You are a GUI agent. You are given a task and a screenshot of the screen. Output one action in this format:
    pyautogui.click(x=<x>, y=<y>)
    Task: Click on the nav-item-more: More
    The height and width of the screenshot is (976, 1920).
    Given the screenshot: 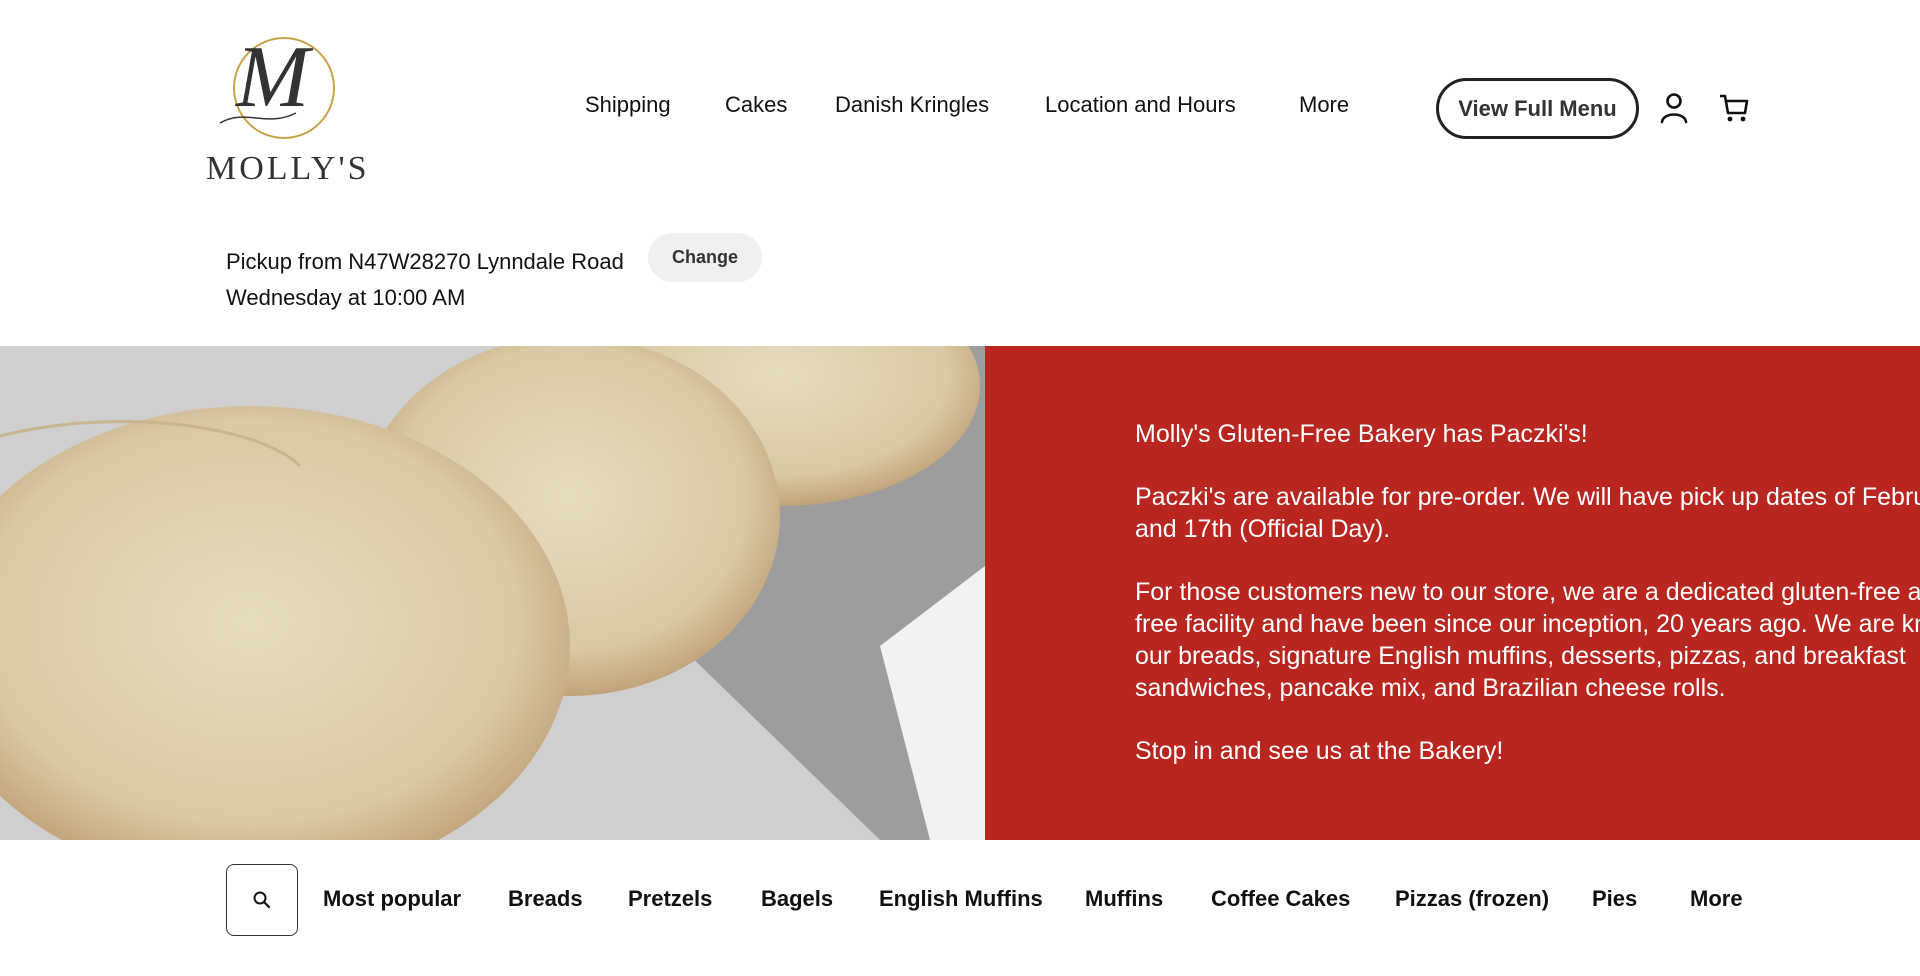 What is the action you would take?
    pyautogui.click(x=1324, y=105)
    